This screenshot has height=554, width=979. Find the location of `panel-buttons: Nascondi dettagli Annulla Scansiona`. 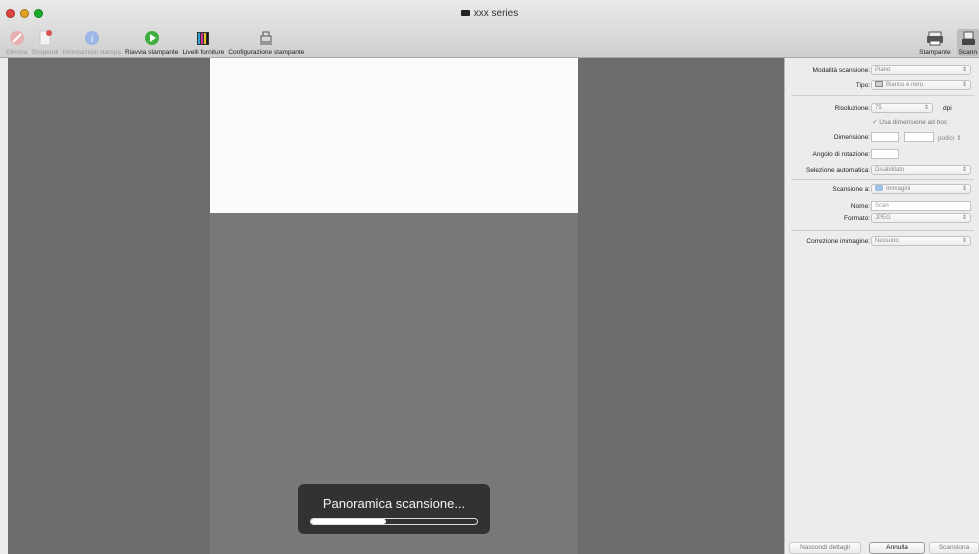

panel-buttons: Nascondi dettagli Annulla Scansiona is located at coordinates (882, 548).